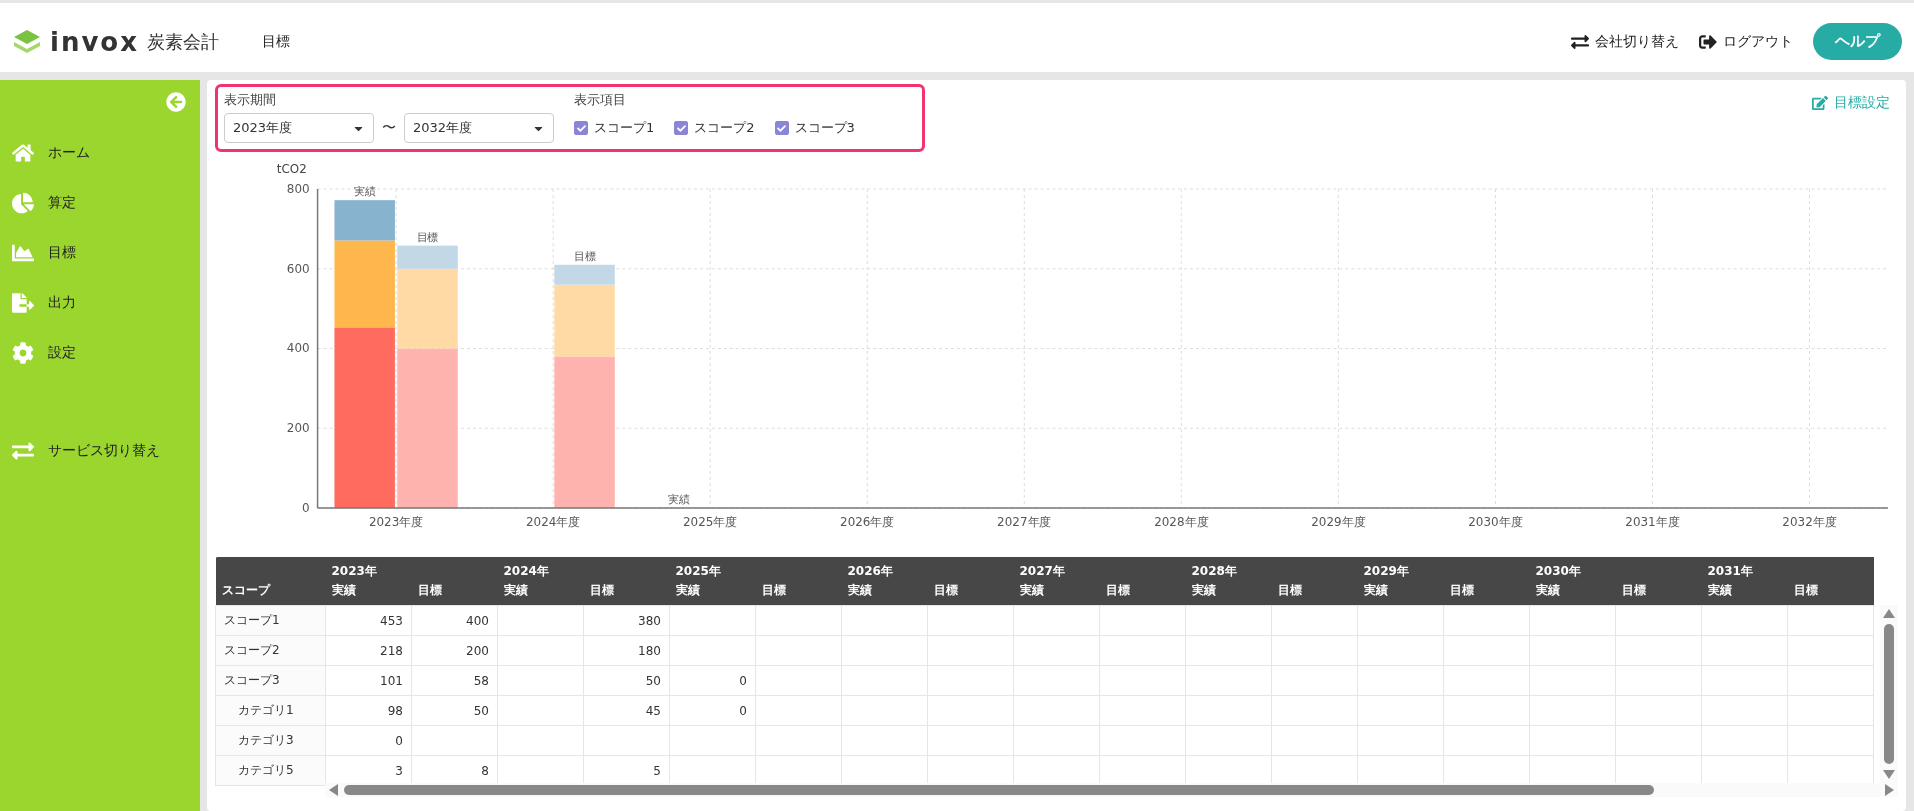 The height and width of the screenshot is (811, 1914). What do you see at coordinates (1889, 790) in the screenshot?
I see `scroll-right-icon` at bounding box center [1889, 790].